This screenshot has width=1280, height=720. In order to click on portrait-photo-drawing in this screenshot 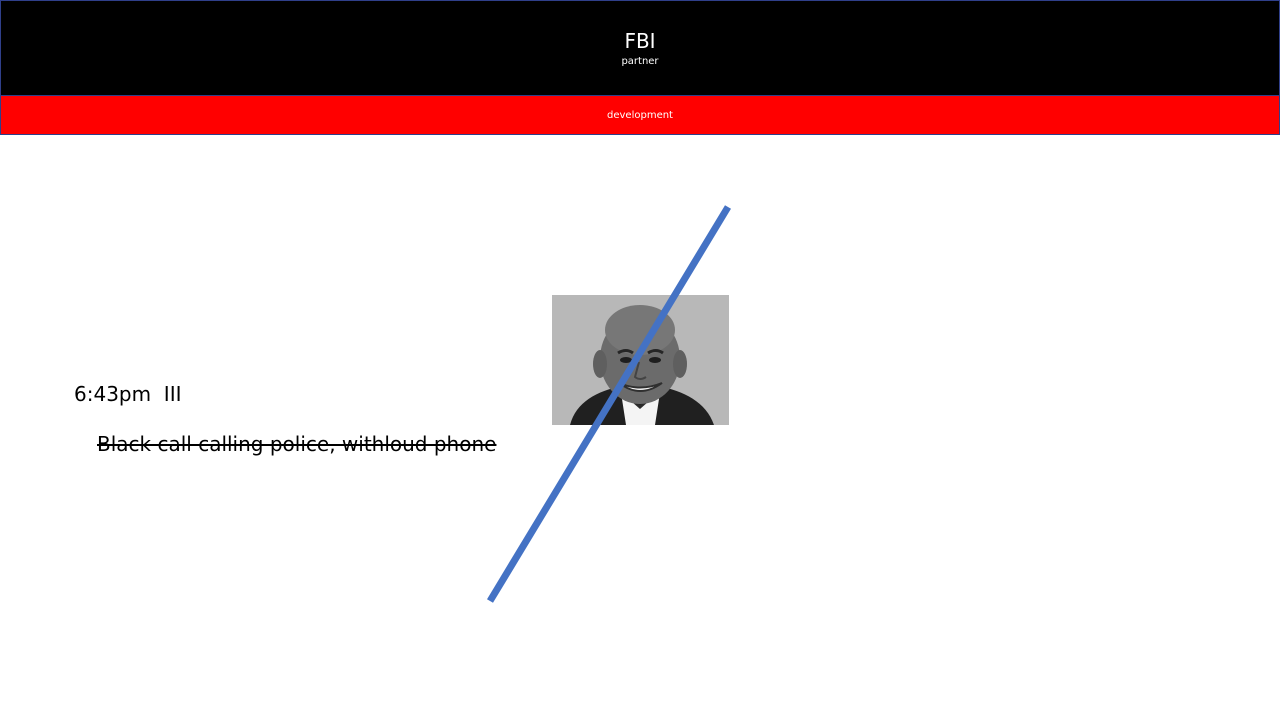, I will do `click(640, 360)`.